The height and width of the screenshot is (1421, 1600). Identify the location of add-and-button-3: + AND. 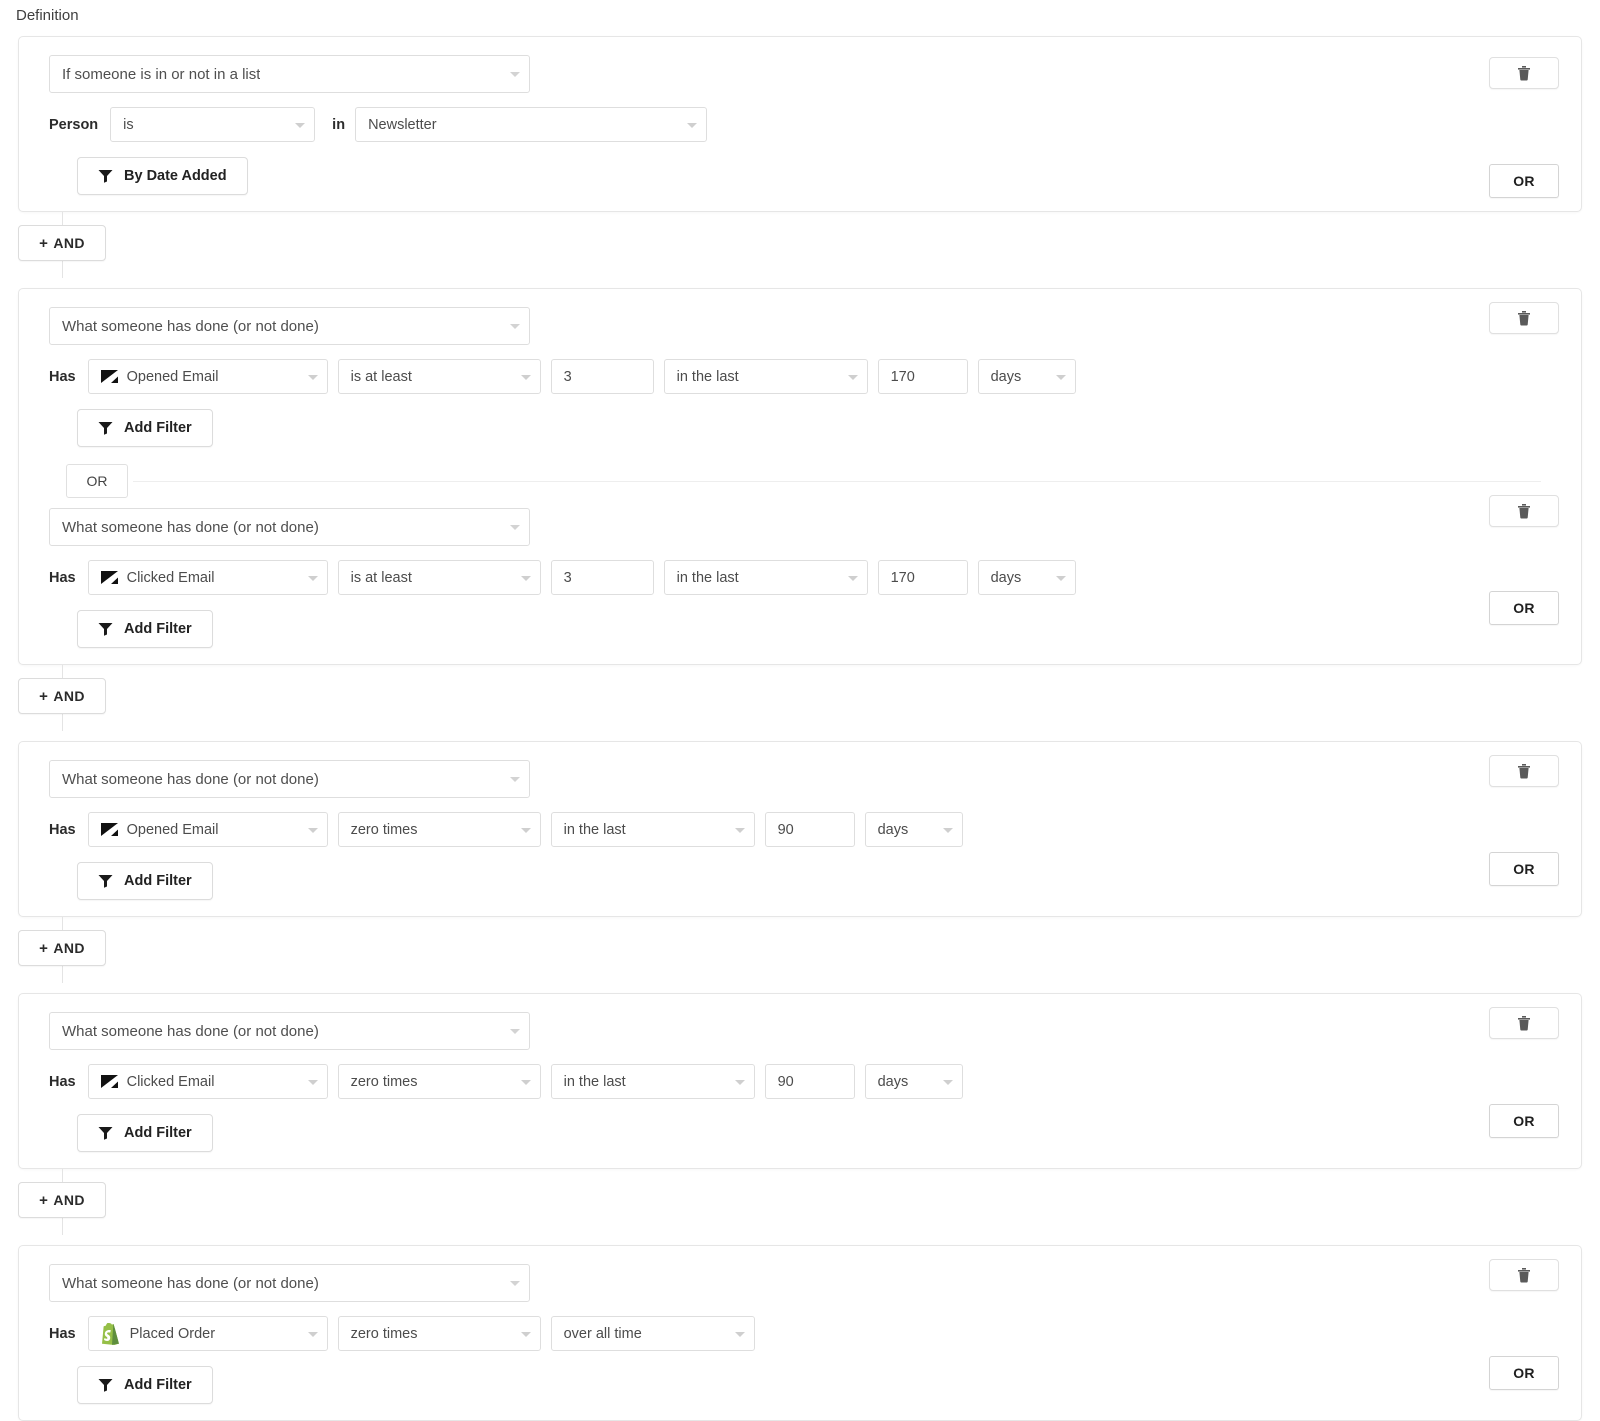
(62, 948).